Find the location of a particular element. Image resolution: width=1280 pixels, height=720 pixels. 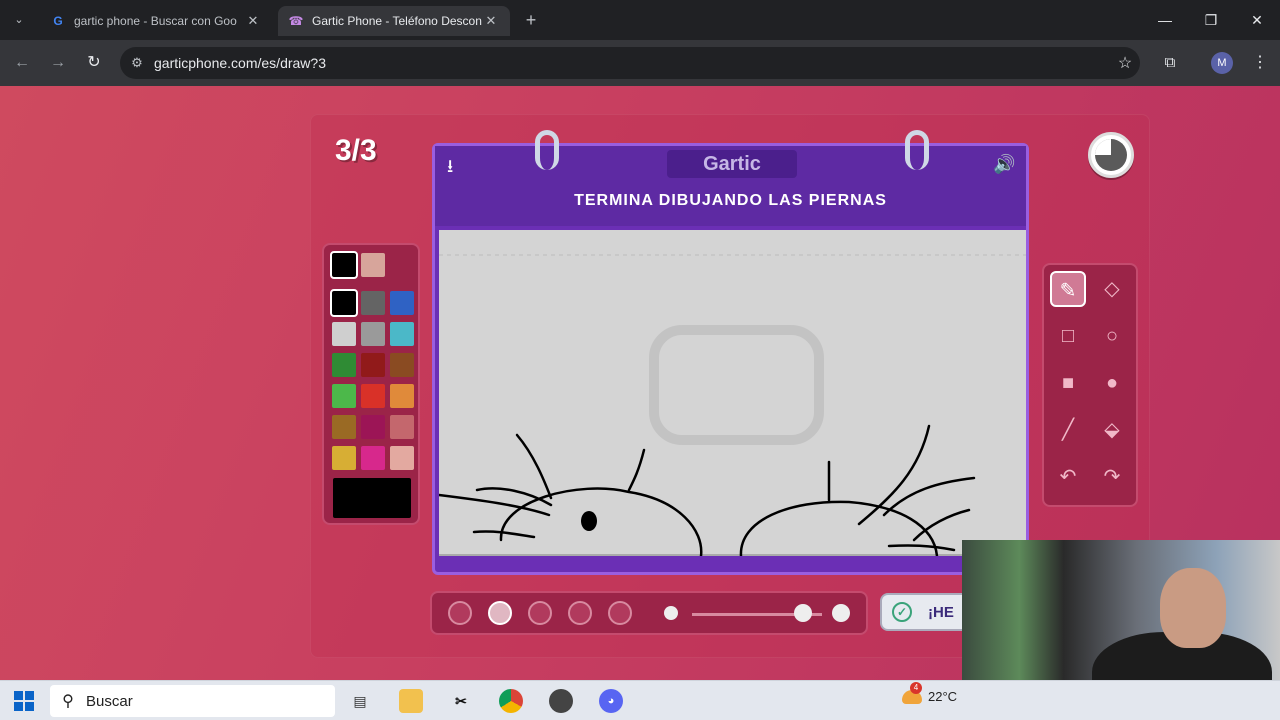

drawing-prompt: TERMINA DIBUJANDO LAS PIERNAS is located at coordinates (730, 200).